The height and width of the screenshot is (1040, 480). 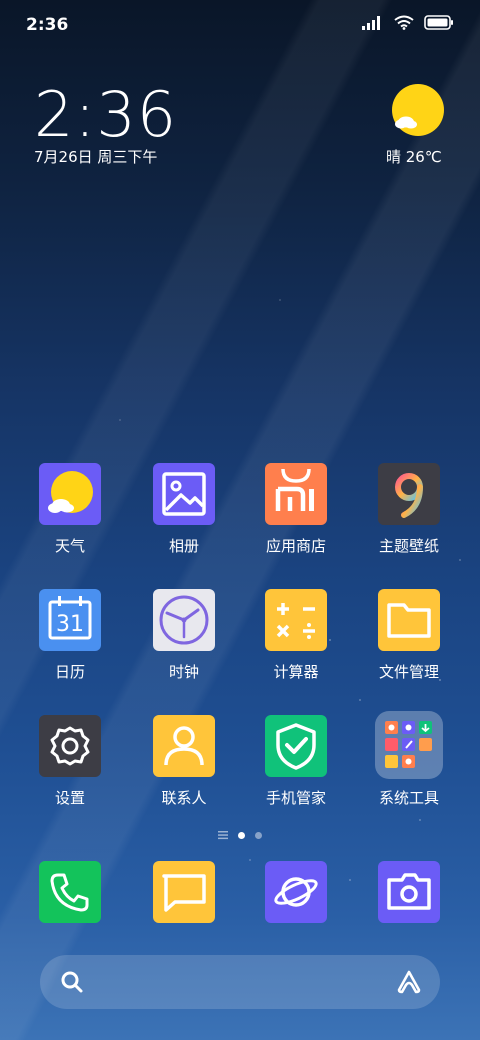 I want to click on app-label: 天气, so click(x=69, y=546).